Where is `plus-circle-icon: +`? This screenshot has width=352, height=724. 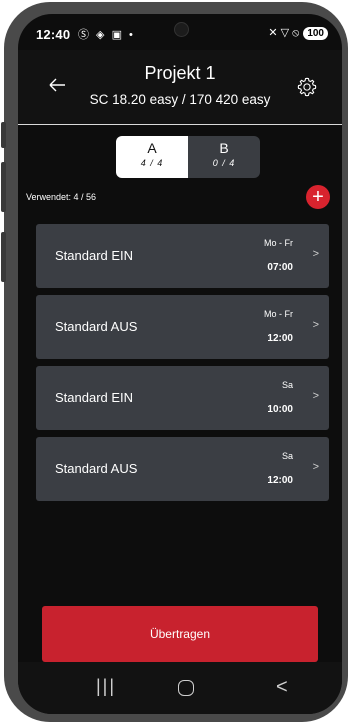
plus-circle-icon: + is located at coordinates (318, 197).